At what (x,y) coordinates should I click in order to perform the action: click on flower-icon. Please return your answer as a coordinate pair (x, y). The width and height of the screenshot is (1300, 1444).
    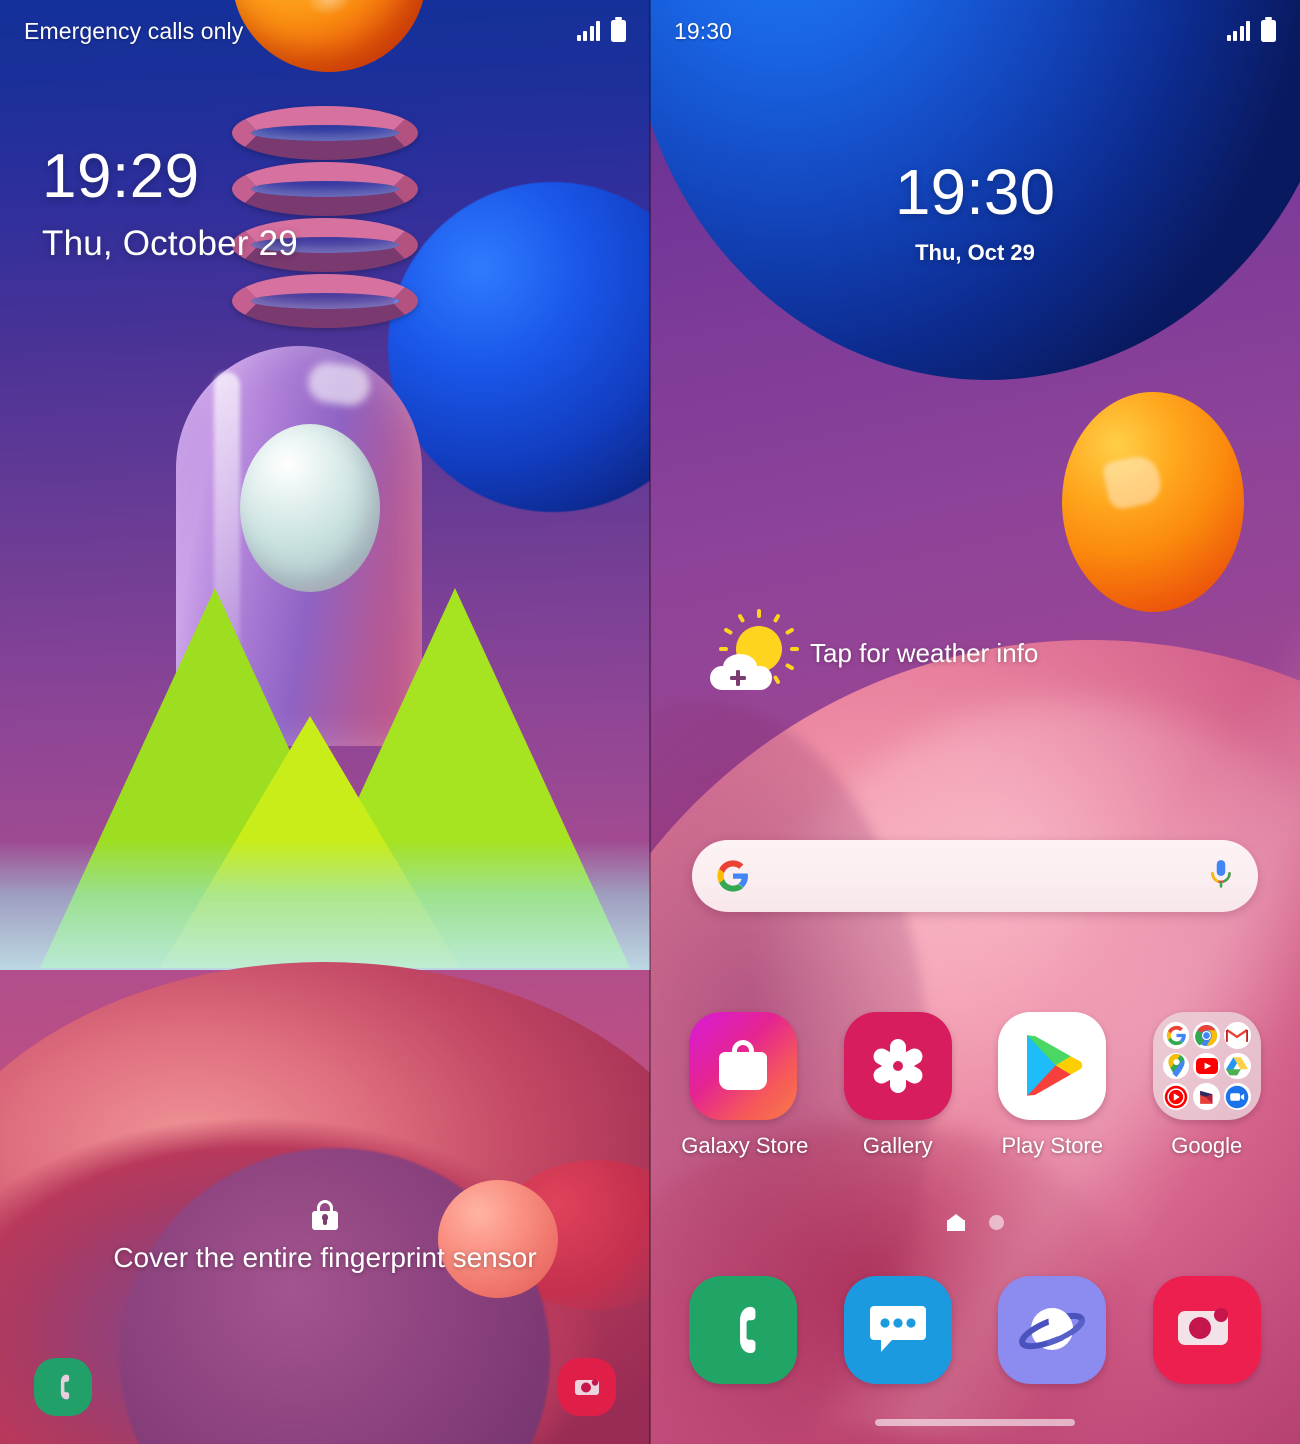
    Looking at the image, I should click on (897, 1066).